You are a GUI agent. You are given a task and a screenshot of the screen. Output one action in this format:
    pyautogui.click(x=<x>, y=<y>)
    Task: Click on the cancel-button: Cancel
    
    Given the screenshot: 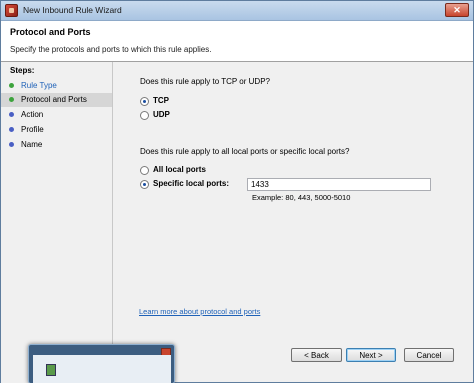 What is the action you would take?
    pyautogui.click(x=429, y=355)
    